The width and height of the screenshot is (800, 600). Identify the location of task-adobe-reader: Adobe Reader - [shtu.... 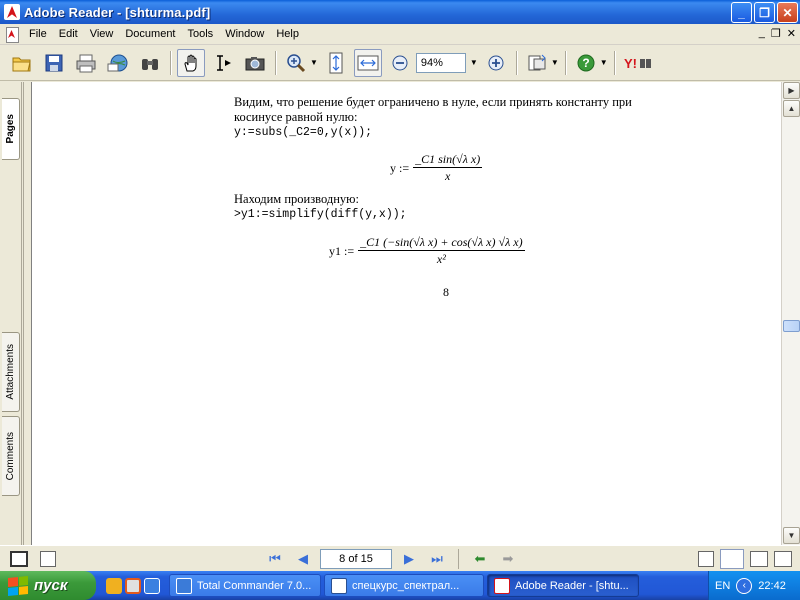
(563, 585).